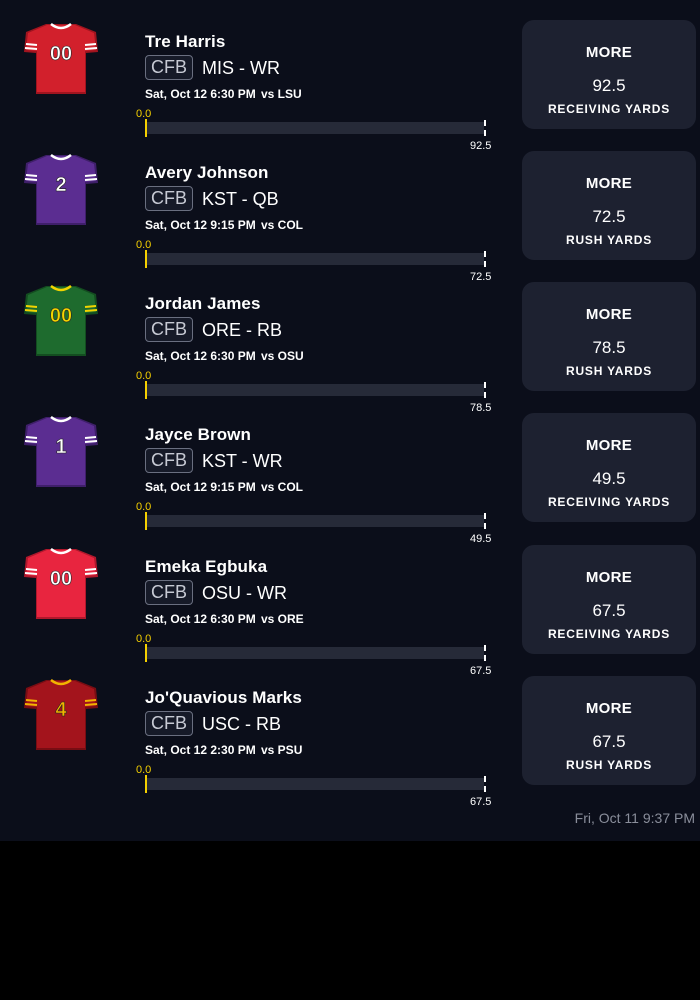 Image resolution: width=700 pixels, height=1000 pixels. Describe the element at coordinates (609, 216) in the screenshot. I see `prop-line: 72.5` at that location.